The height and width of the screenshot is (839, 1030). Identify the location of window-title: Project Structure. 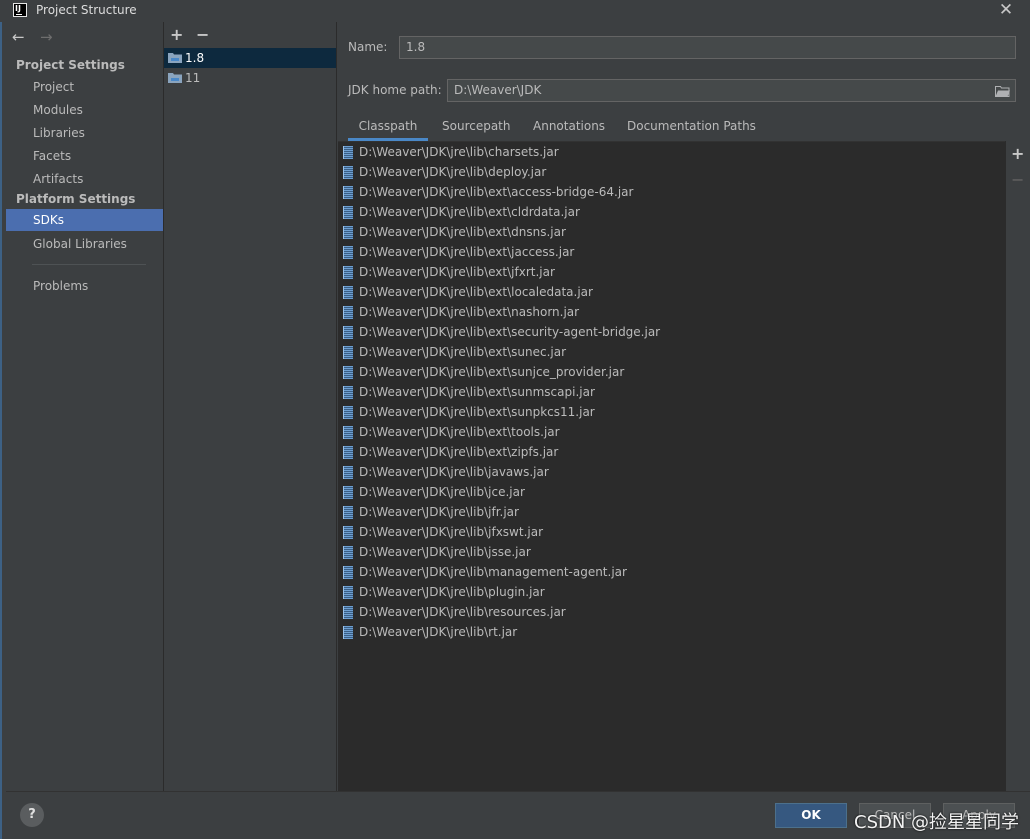
(86, 10).